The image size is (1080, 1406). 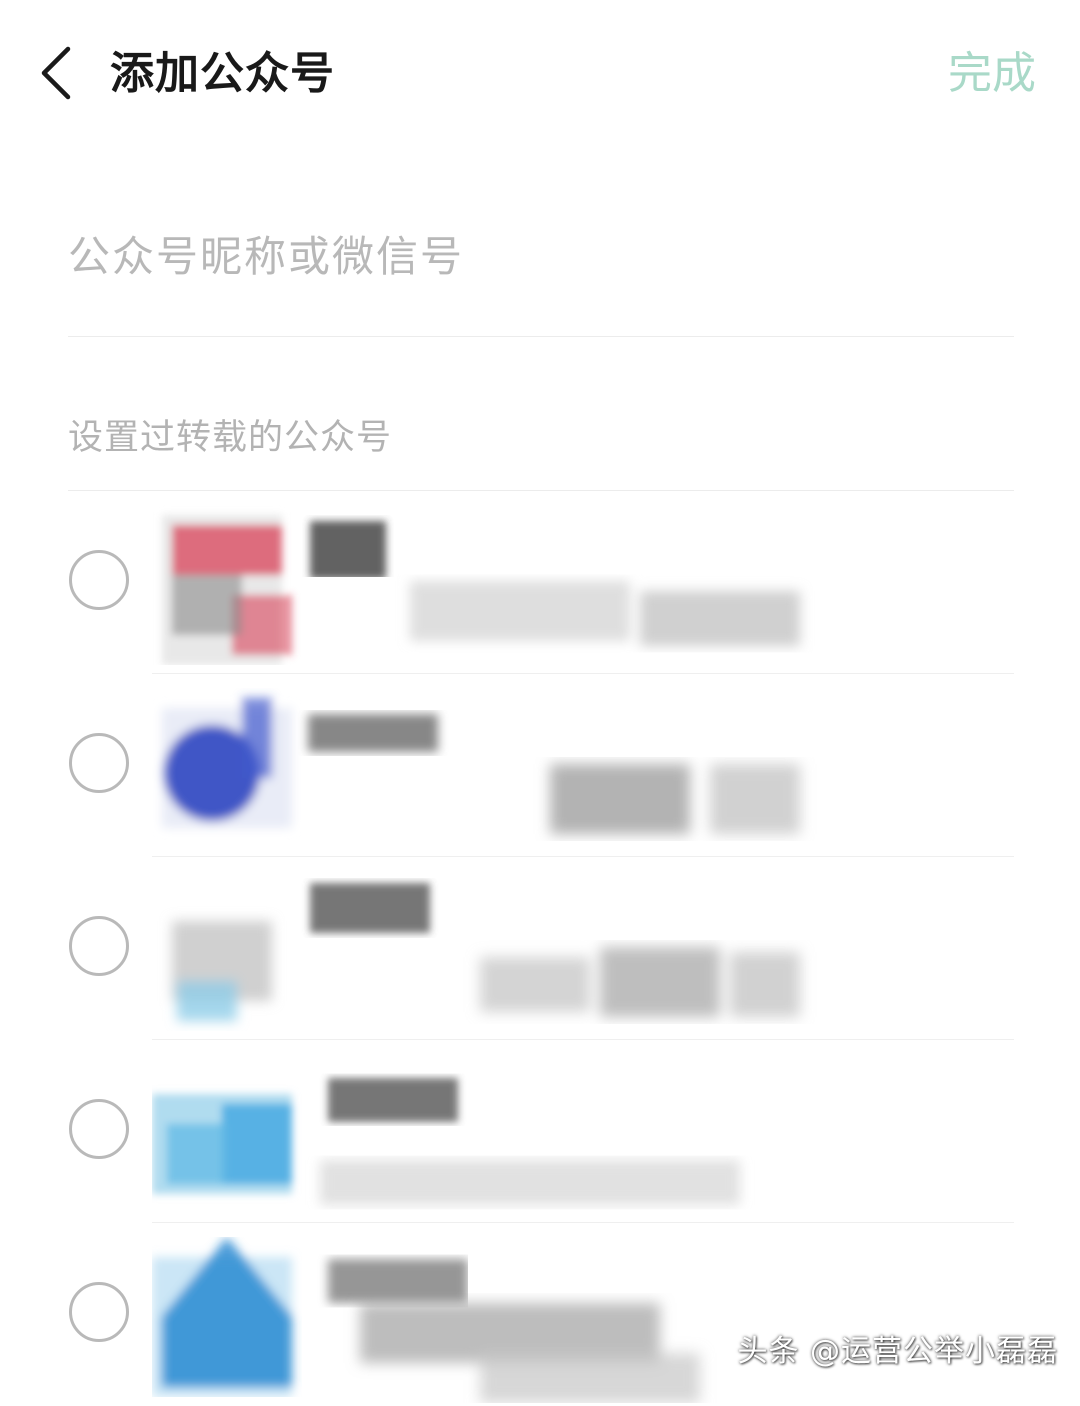 What do you see at coordinates (540, 75) in the screenshot?
I see `navigation-header: 添加公众号 完成` at bounding box center [540, 75].